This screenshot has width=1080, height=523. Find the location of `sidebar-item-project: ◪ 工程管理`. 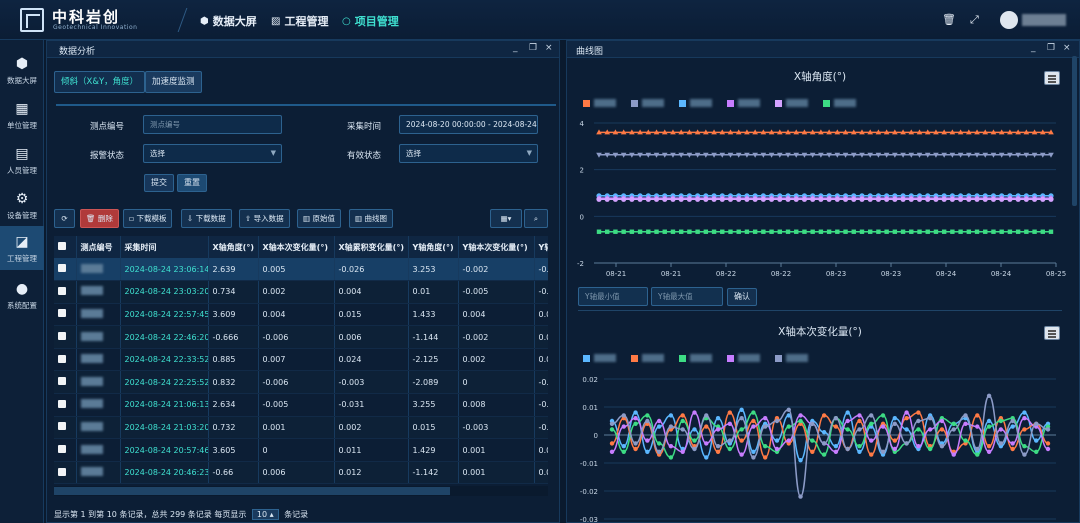

sidebar-item-project: ◪ 工程管理 is located at coordinates (22, 248).